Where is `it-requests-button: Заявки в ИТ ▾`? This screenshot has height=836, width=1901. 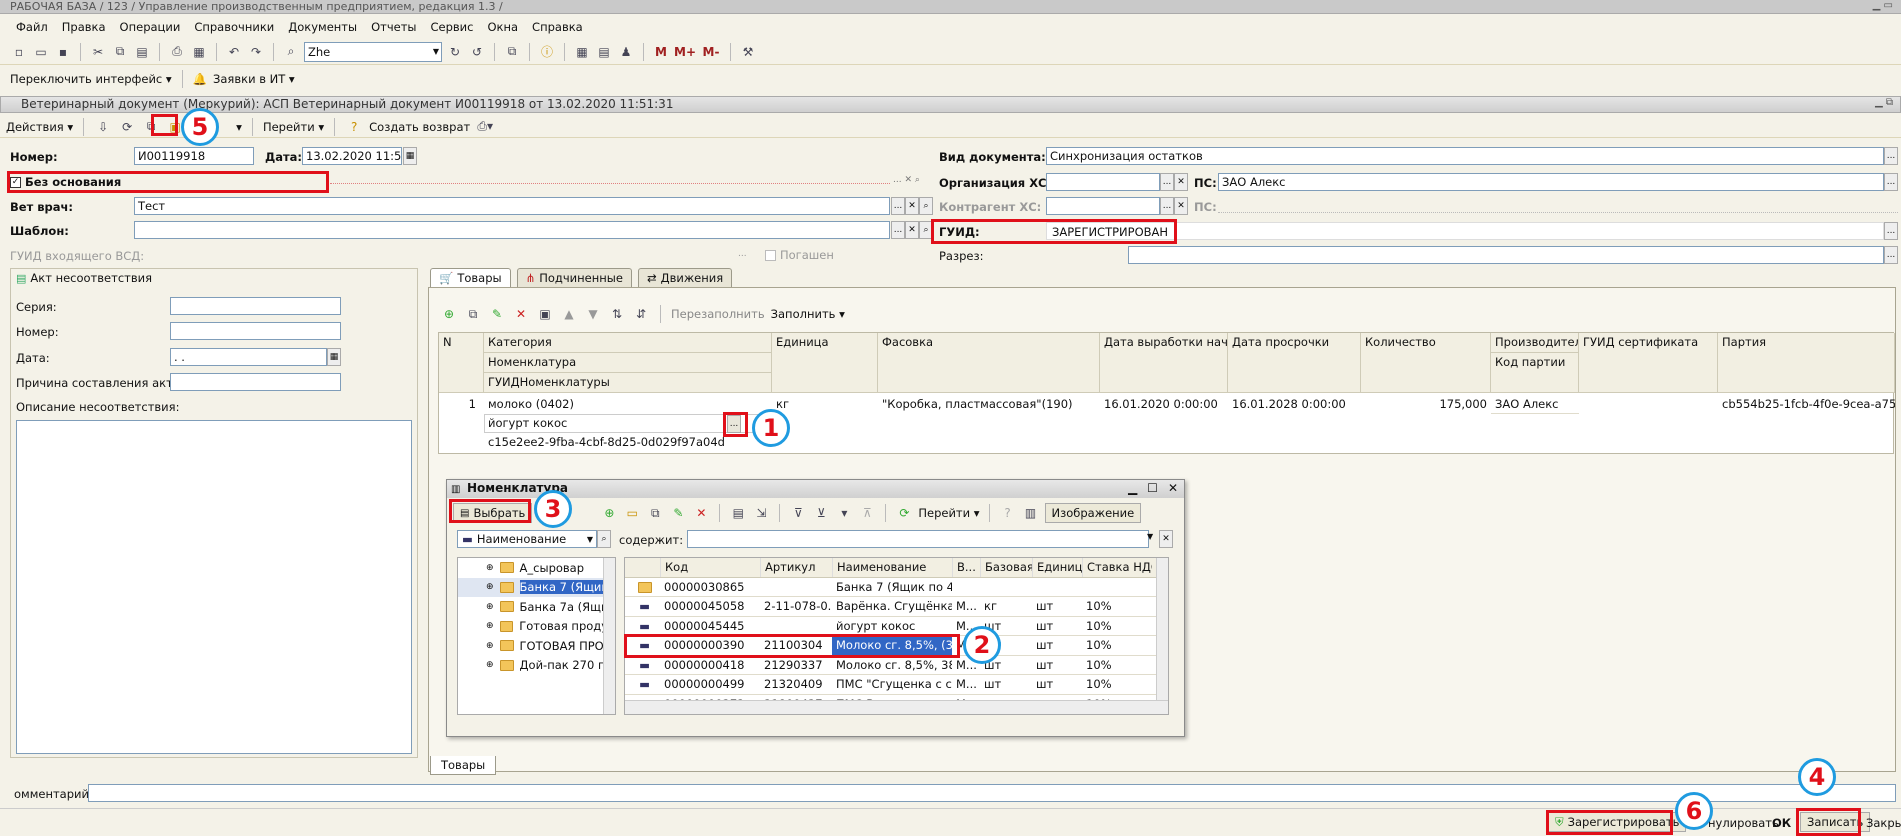 it-requests-button: Заявки в ИТ ▾ is located at coordinates (254, 79).